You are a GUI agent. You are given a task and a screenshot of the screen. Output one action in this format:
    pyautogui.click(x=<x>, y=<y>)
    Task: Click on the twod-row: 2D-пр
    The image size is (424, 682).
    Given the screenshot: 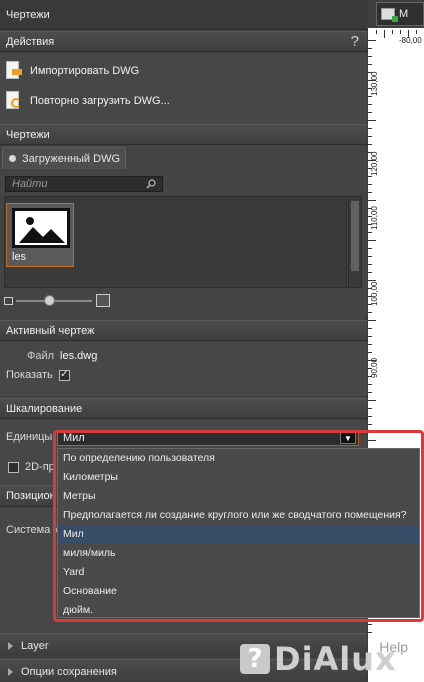 What is the action you would take?
    pyautogui.click(x=31, y=467)
    